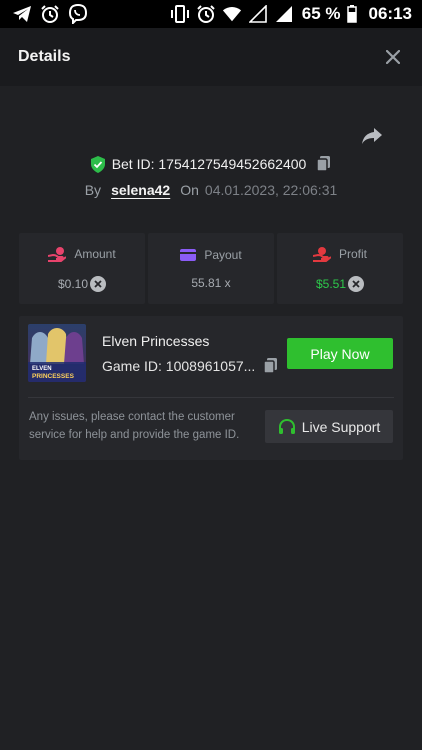  Describe the element at coordinates (372, 136) in the screenshot. I see `share-icon` at that location.